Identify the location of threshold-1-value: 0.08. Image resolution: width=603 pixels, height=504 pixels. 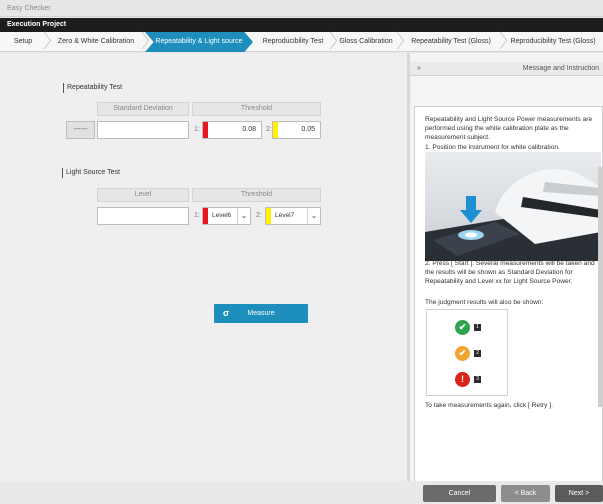
(249, 129).